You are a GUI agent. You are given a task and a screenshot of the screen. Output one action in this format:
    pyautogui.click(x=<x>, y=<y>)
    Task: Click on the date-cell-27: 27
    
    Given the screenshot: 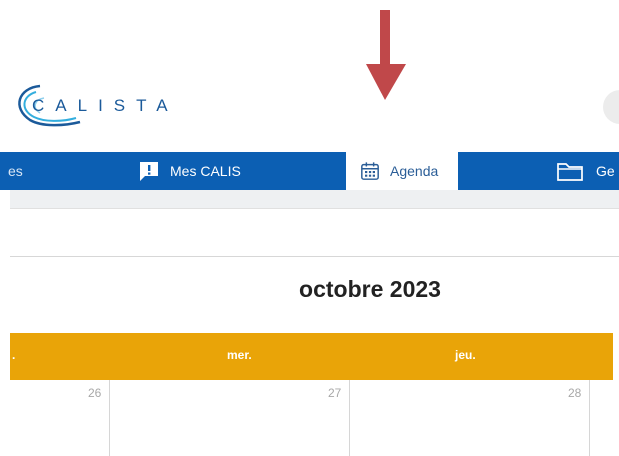 What is the action you would take?
    pyautogui.click(x=334, y=393)
    